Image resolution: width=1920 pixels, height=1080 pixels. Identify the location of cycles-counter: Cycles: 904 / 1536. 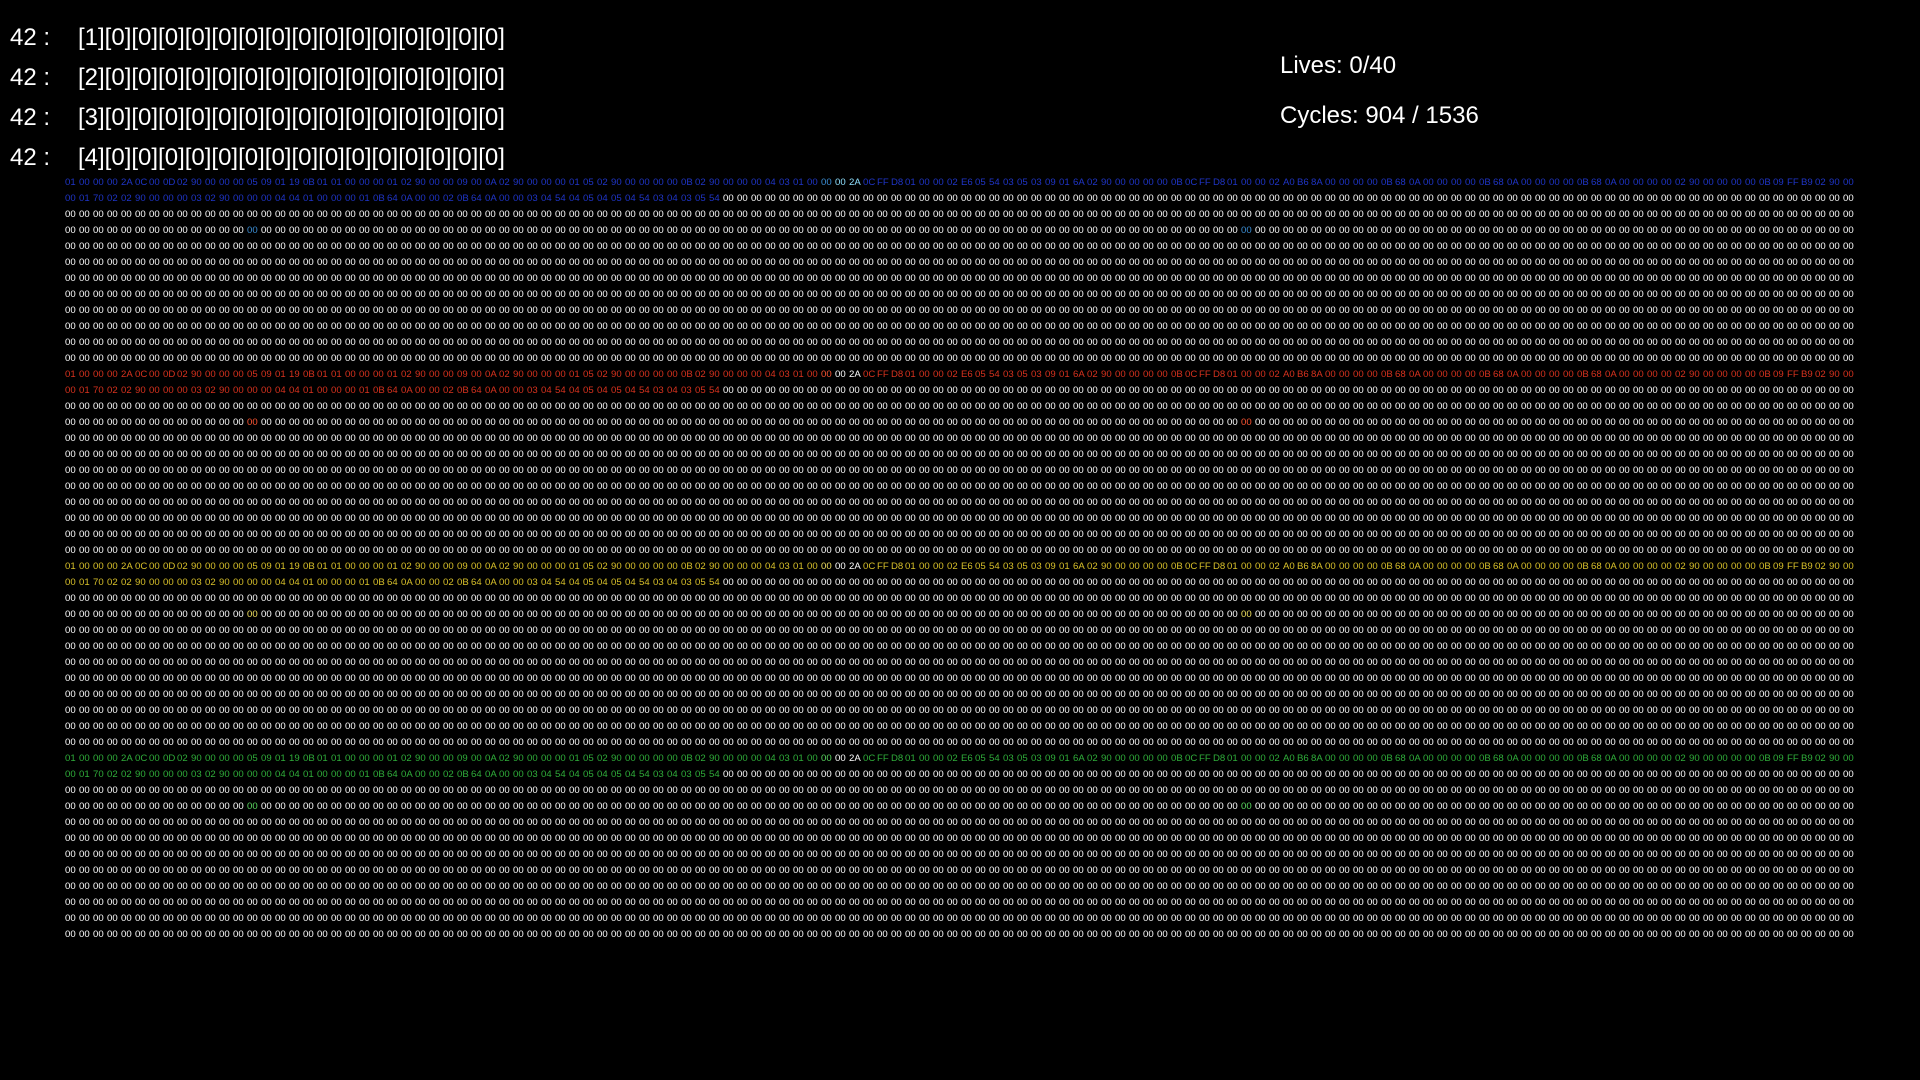
(1379, 115).